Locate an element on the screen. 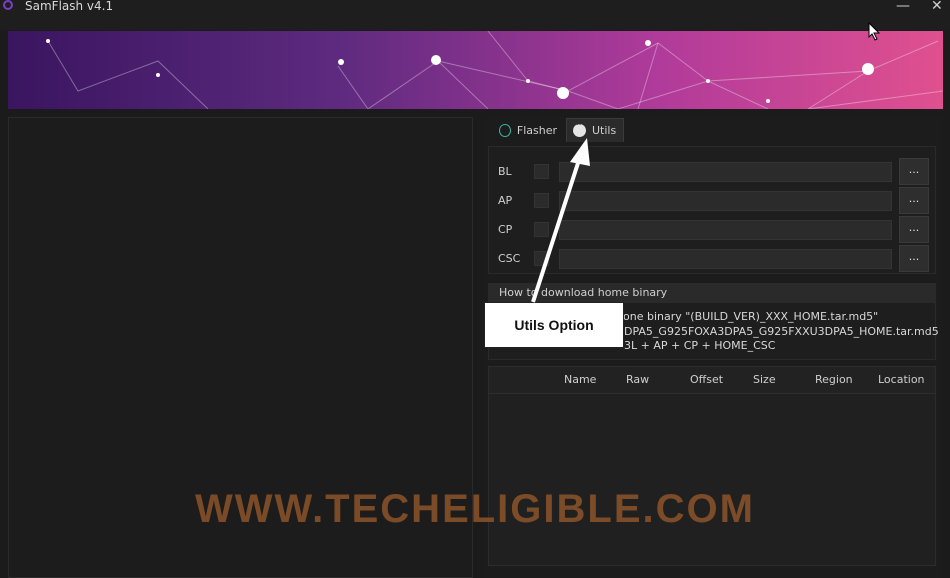 This screenshot has width=950, height=578. mouse-cursor-icon is located at coordinates (874, 31).